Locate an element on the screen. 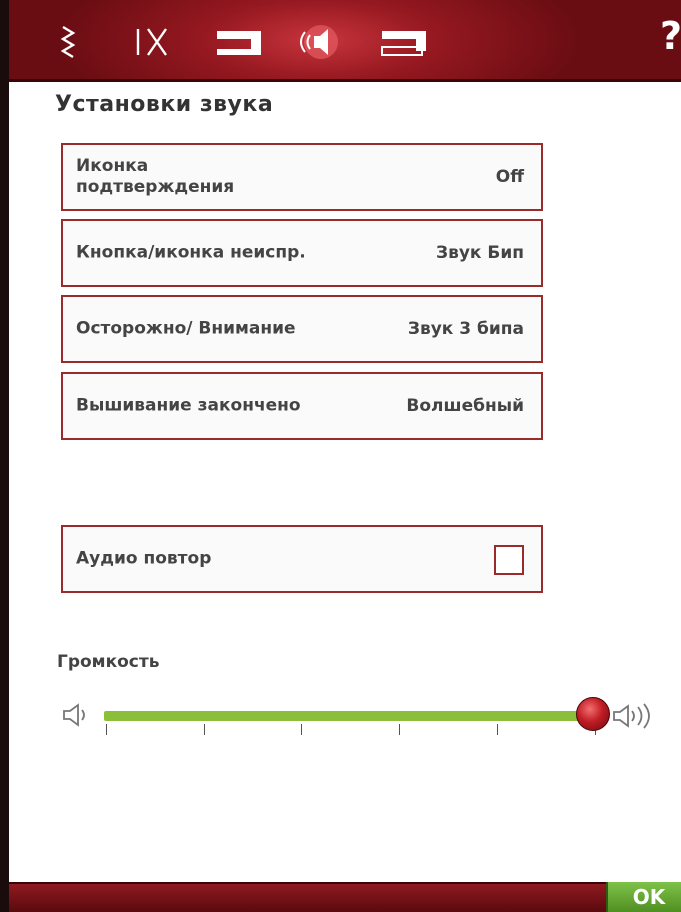 The image size is (681, 912). ok-button: OK is located at coordinates (643, 897).